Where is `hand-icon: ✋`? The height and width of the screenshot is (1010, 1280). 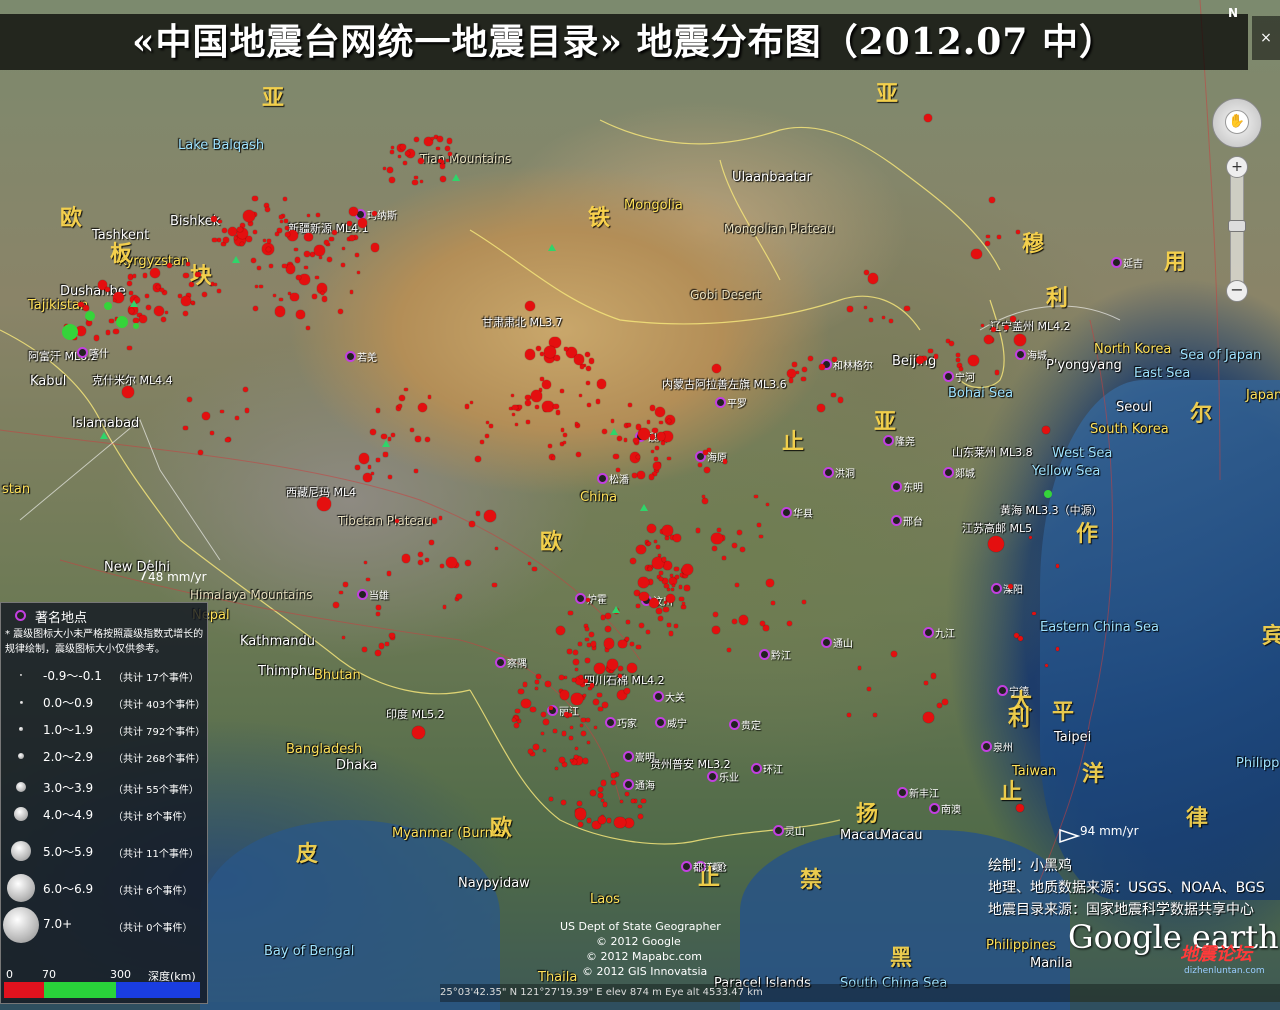 hand-icon: ✋ is located at coordinates (1237, 122).